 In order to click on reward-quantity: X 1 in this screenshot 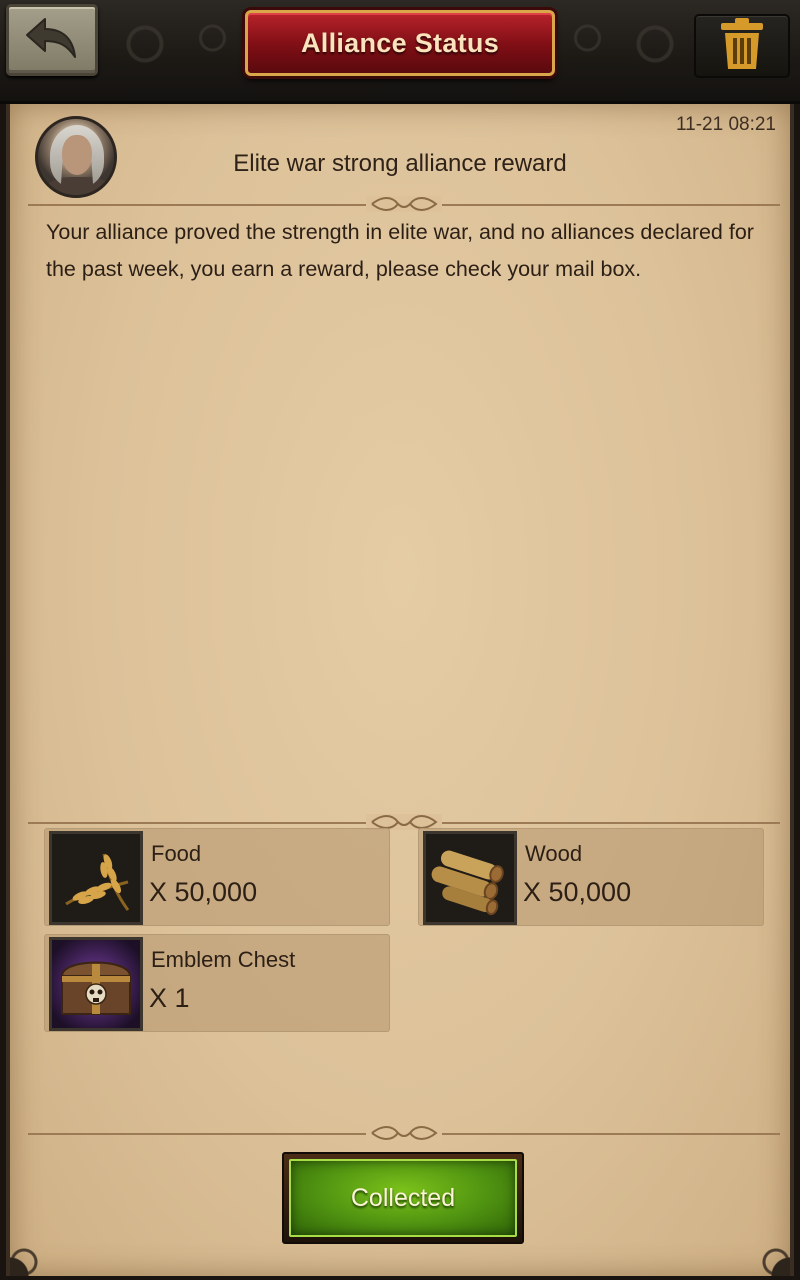, I will do `click(169, 998)`.